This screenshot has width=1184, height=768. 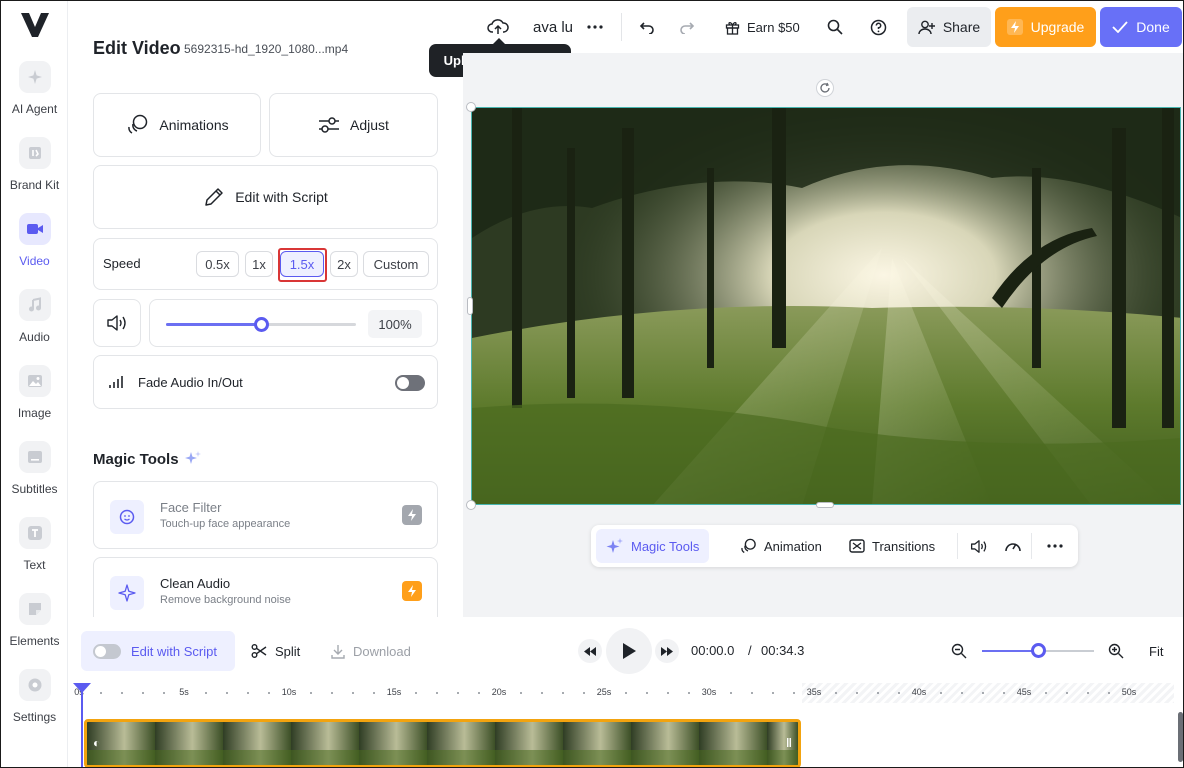 I want to click on split-button: Split, so click(x=275, y=651).